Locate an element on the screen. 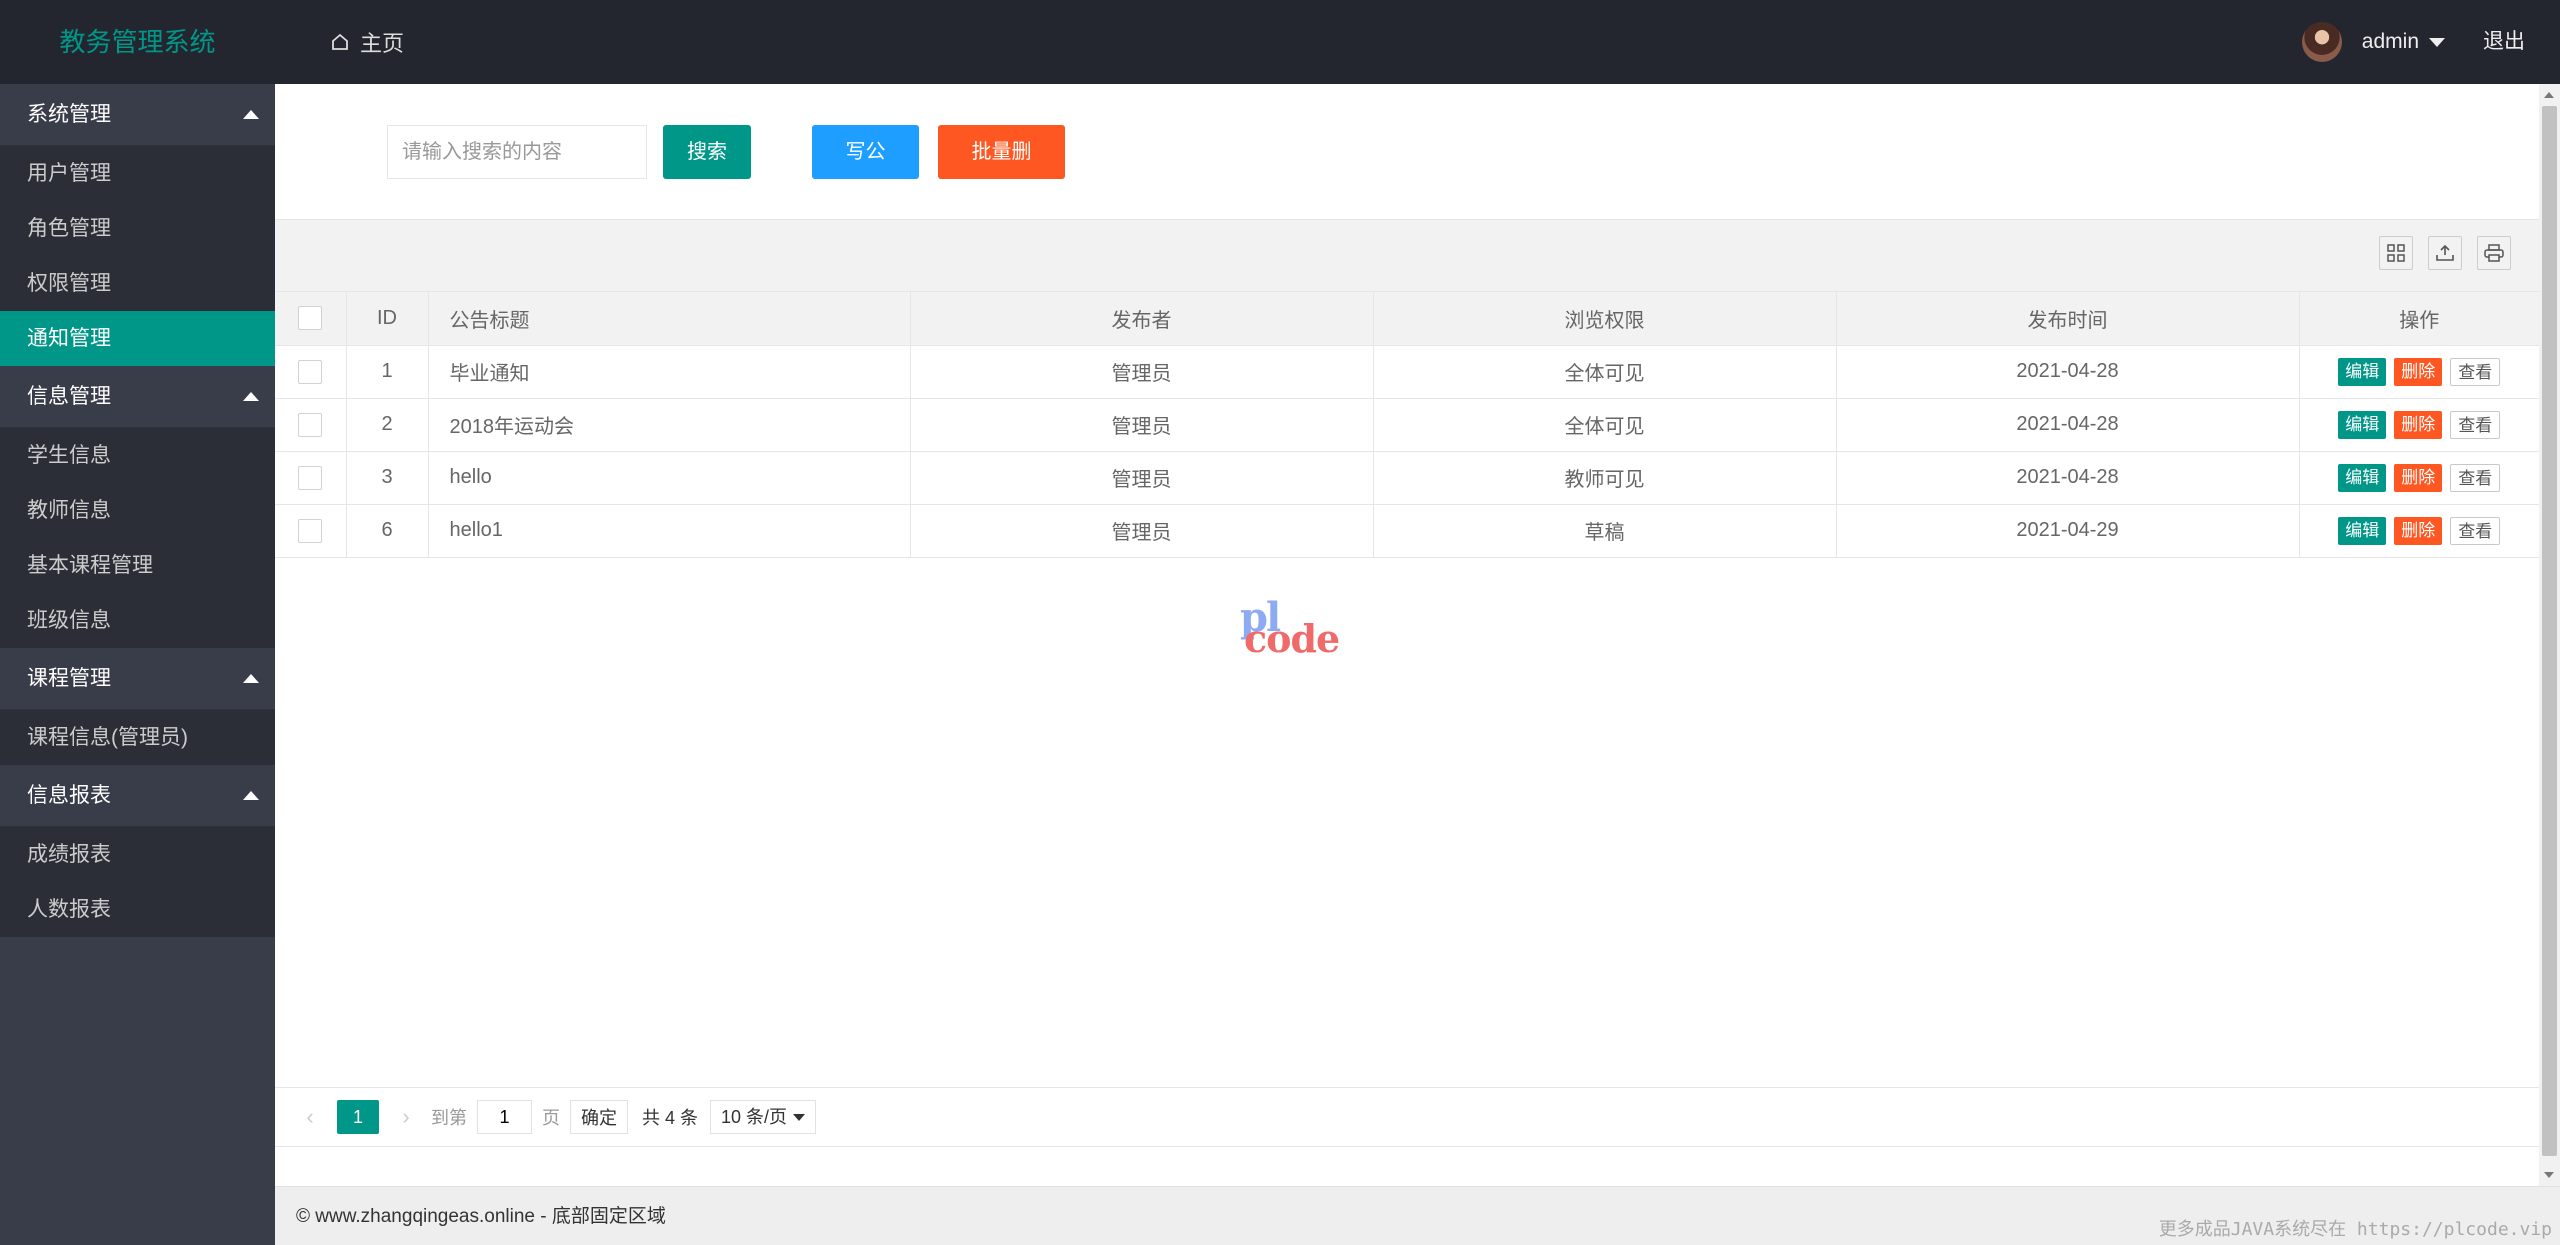 Image resolution: width=2560 pixels, height=1245 pixels. nav-group-label: 信息报表 is located at coordinates (69, 795).